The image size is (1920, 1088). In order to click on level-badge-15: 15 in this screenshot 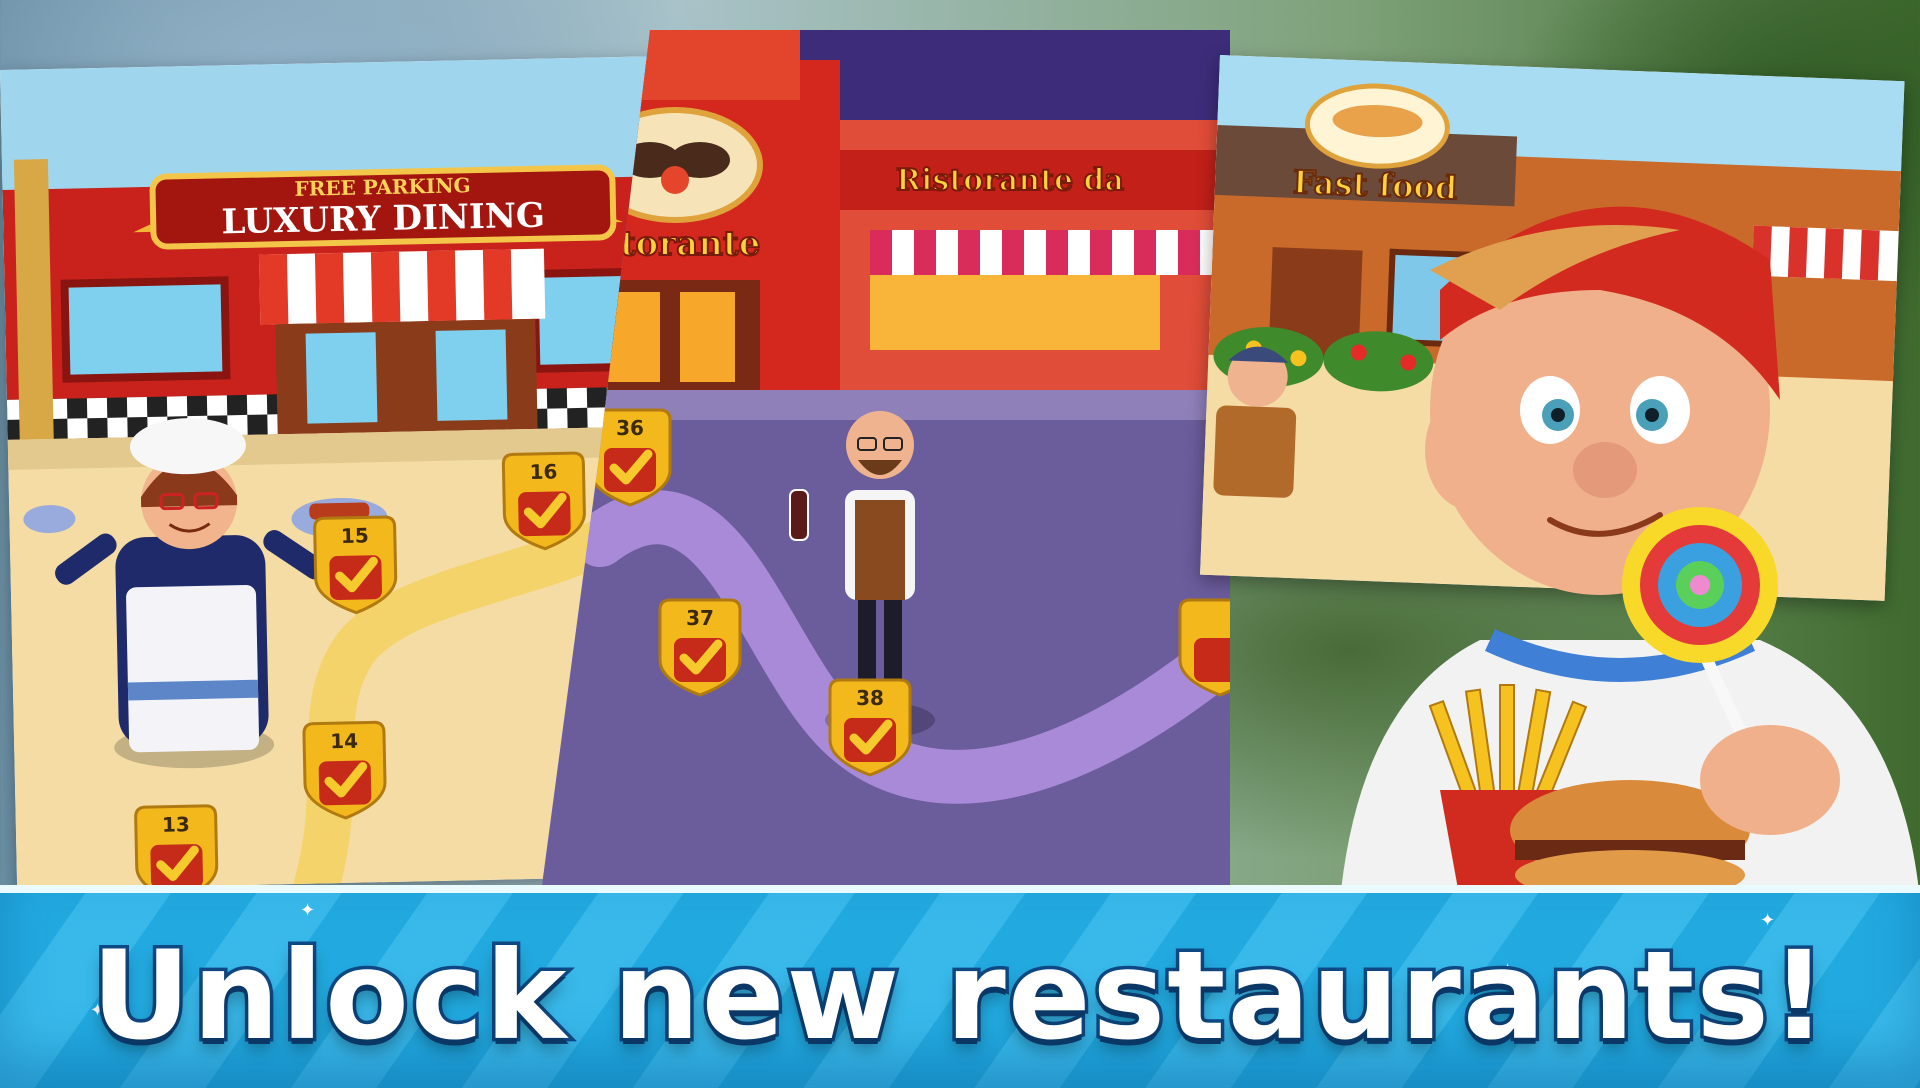, I will do `click(355, 565)`.